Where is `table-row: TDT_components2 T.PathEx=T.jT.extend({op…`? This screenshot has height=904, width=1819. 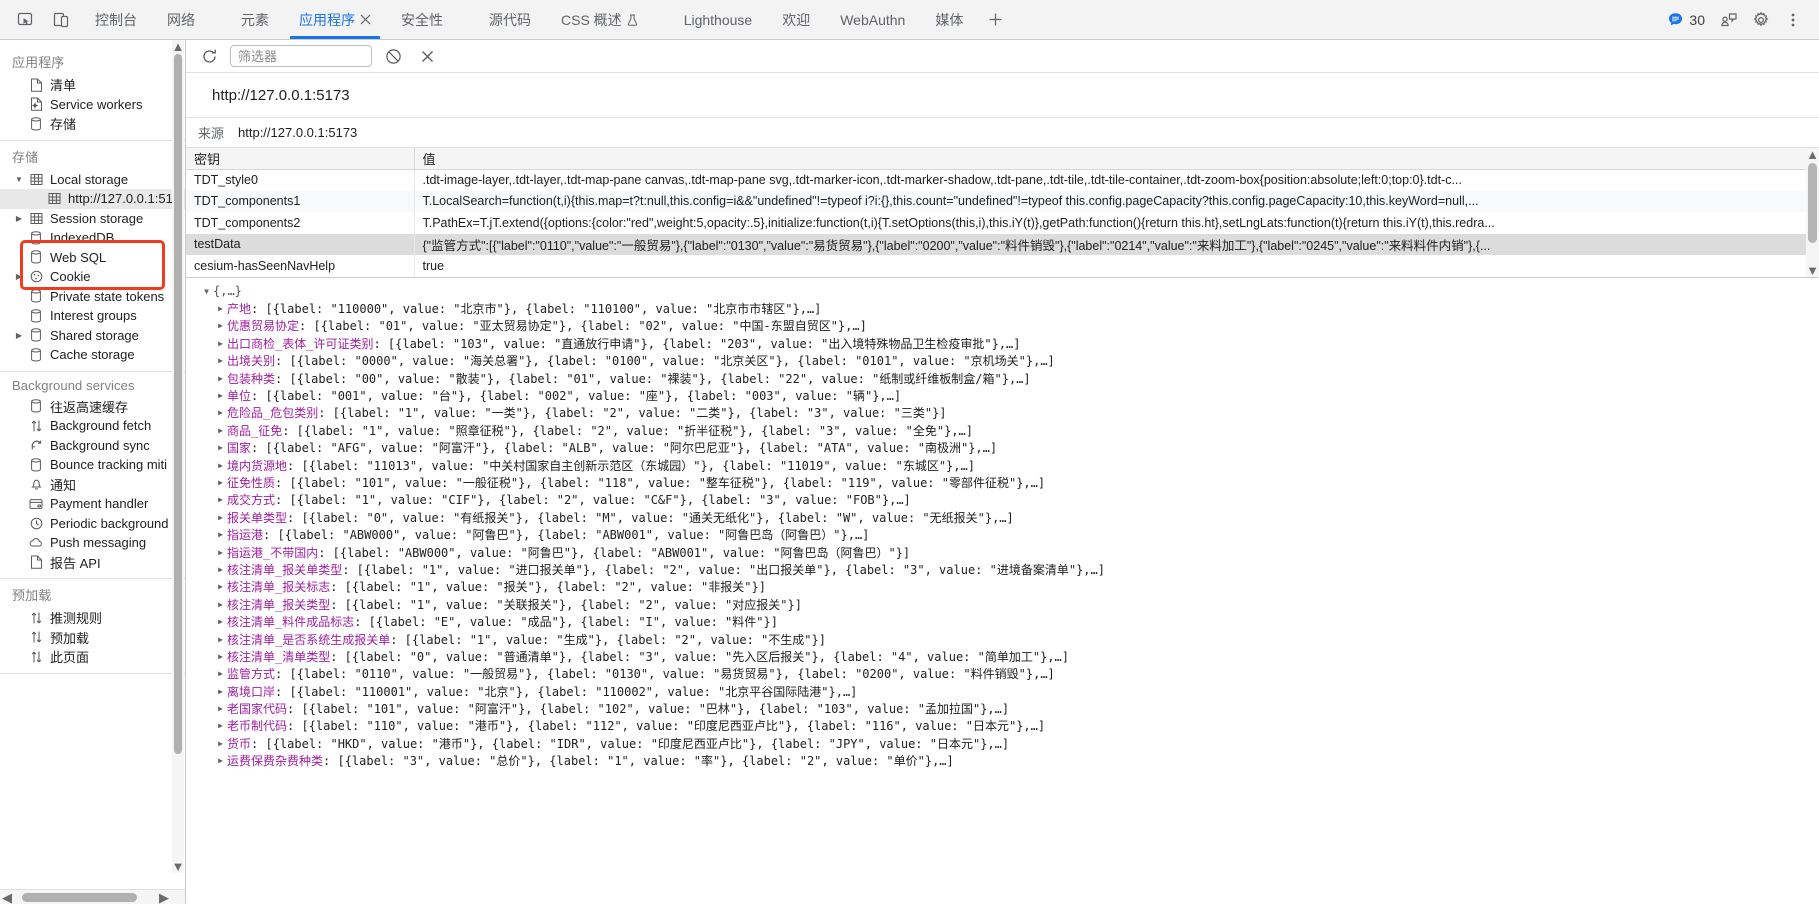 table-row: TDT_components2 T.PathEx=T.jT.extend({op… is located at coordinates (1002, 223).